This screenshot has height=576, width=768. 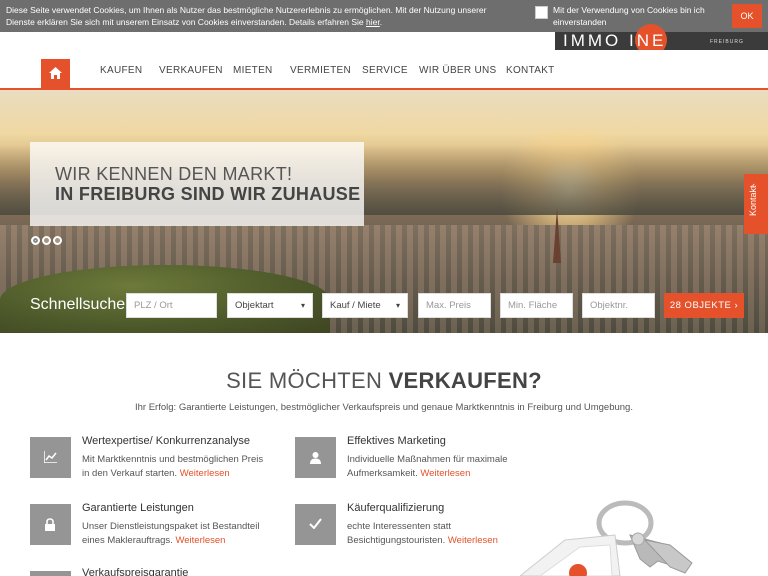 What do you see at coordinates (541, 12) in the screenshot?
I see `cookie-consent-checkbox` at bounding box center [541, 12].